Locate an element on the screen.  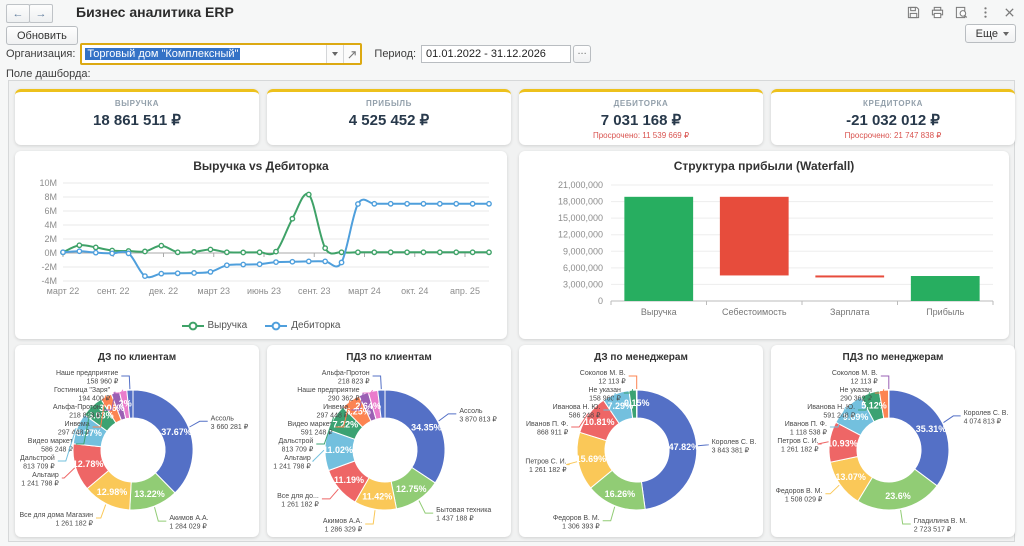
axis-label: 15,000,000 is located at coordinates (580, 218).